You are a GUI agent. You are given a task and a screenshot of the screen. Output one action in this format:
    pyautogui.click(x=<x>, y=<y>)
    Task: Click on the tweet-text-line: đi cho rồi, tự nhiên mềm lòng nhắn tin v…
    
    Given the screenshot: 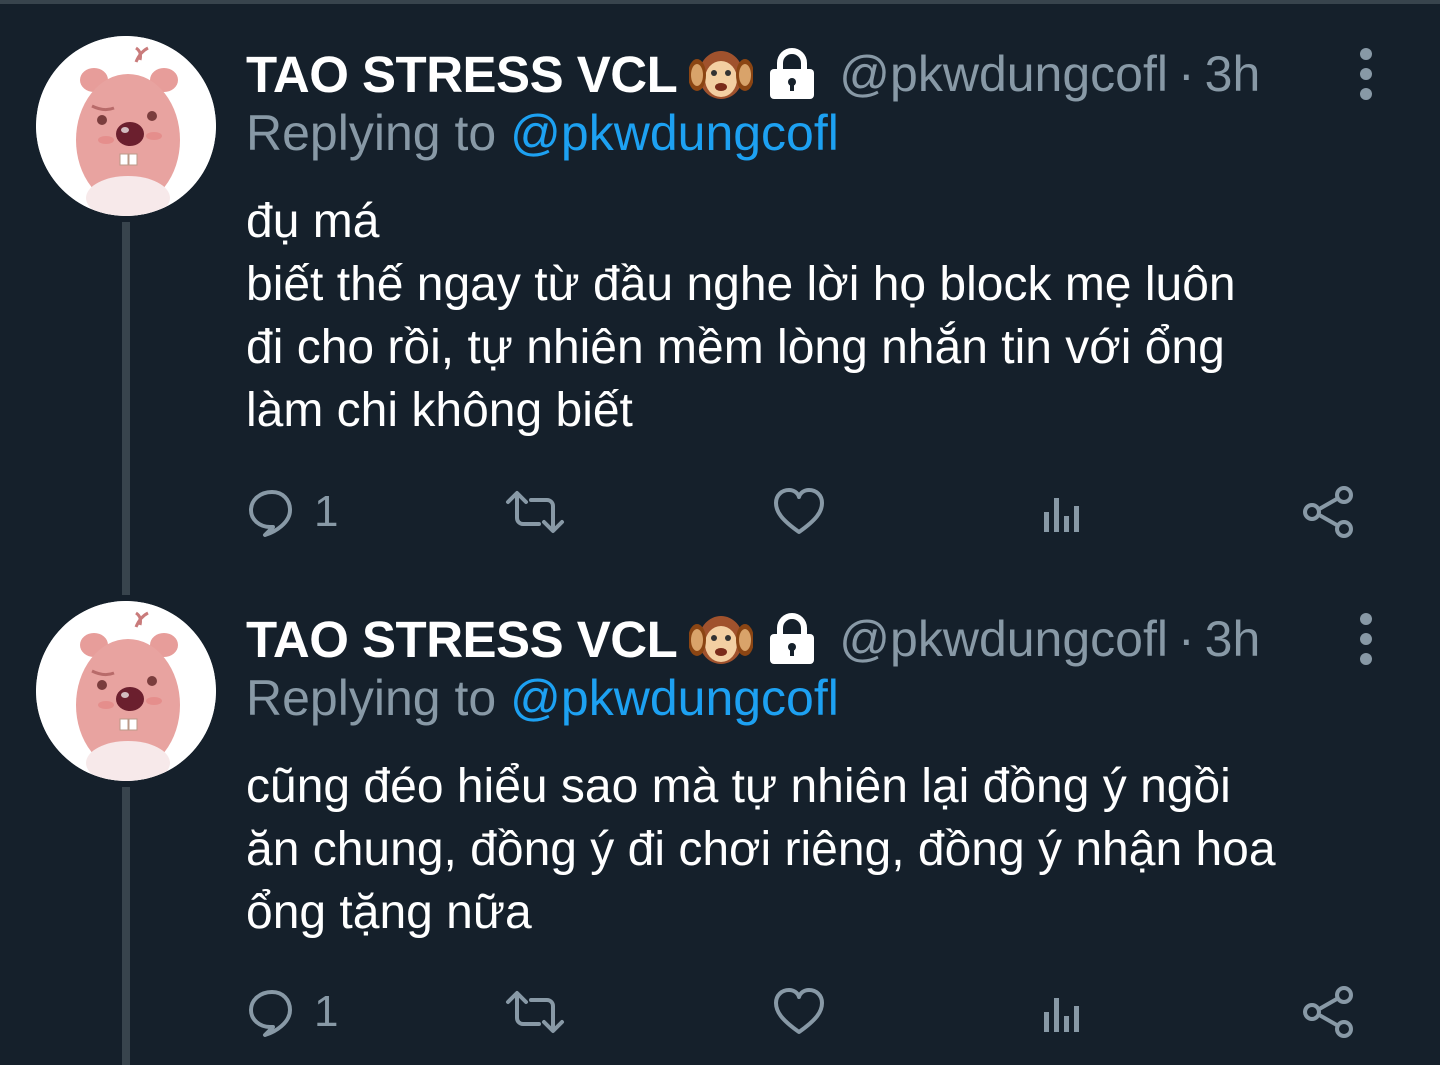 What is the action you would take?
    pyautogui.click(x=735, y=347)
    